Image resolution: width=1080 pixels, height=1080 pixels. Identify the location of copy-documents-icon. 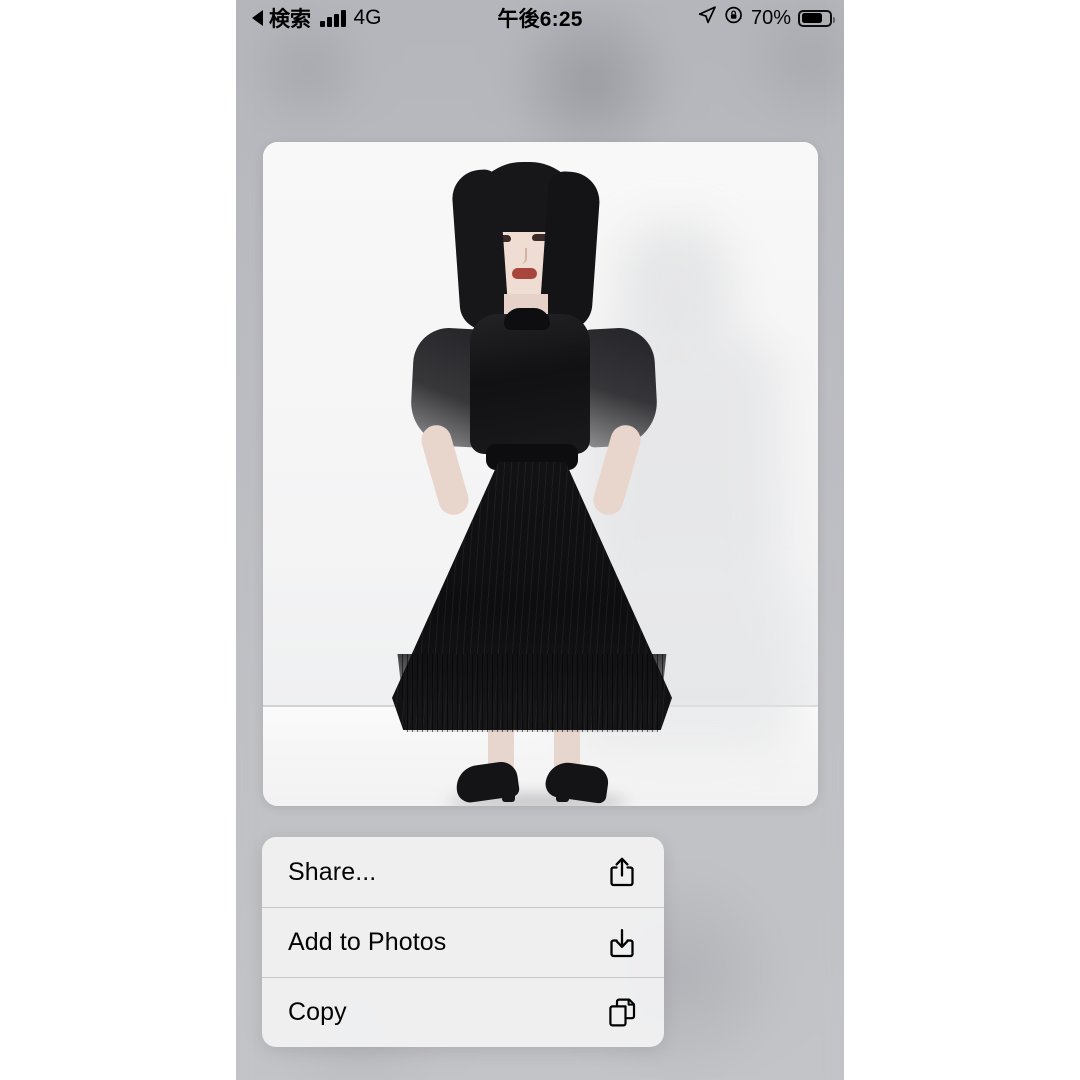
(622, 1013).